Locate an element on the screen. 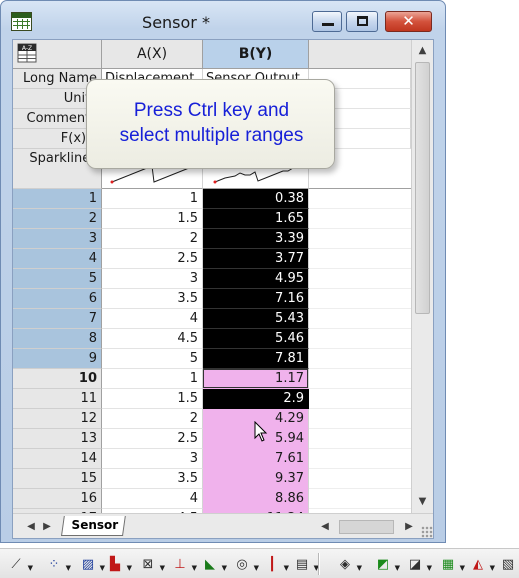 This screenshot has width=519, height=578. cell-b: 0.38 is located at coordinates (256, 199).